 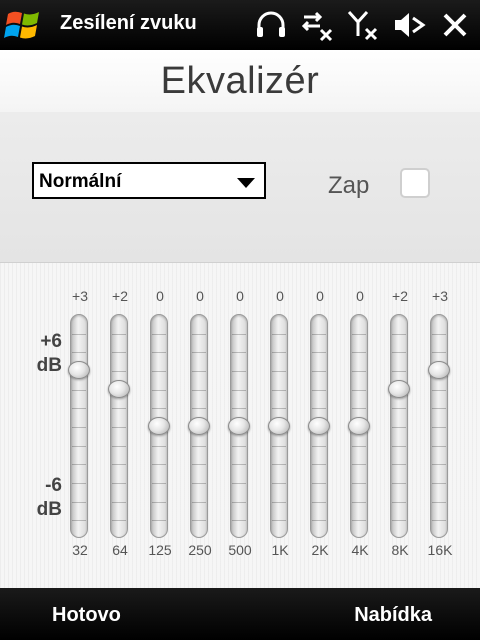 What do you see at coordinates (349, 185) in the screenshot?
I see `enable-label: Zap` at bounding box center [349, 185].